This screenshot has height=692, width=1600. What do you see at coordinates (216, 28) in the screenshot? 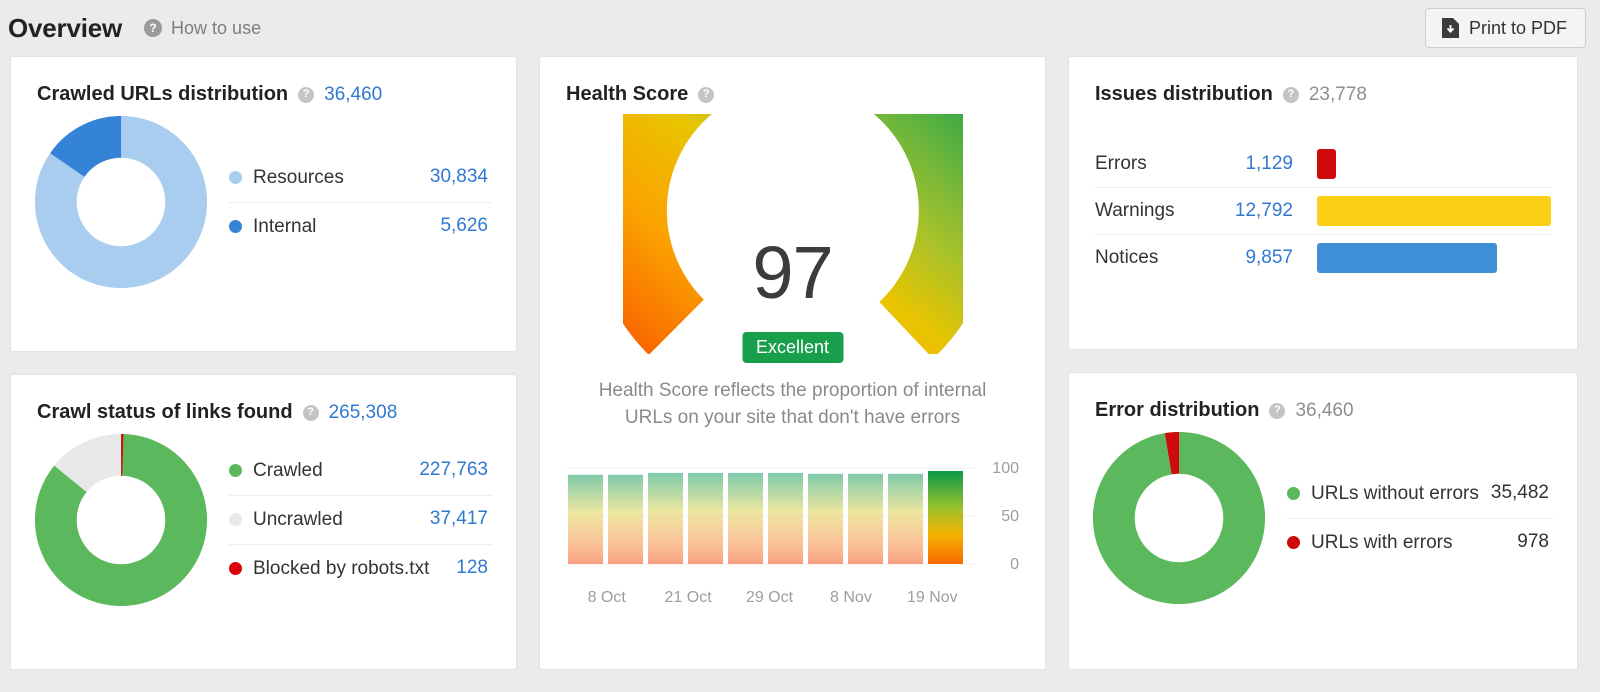
I see `how-to-use-link: How to use` at bounding box center [216, 28].